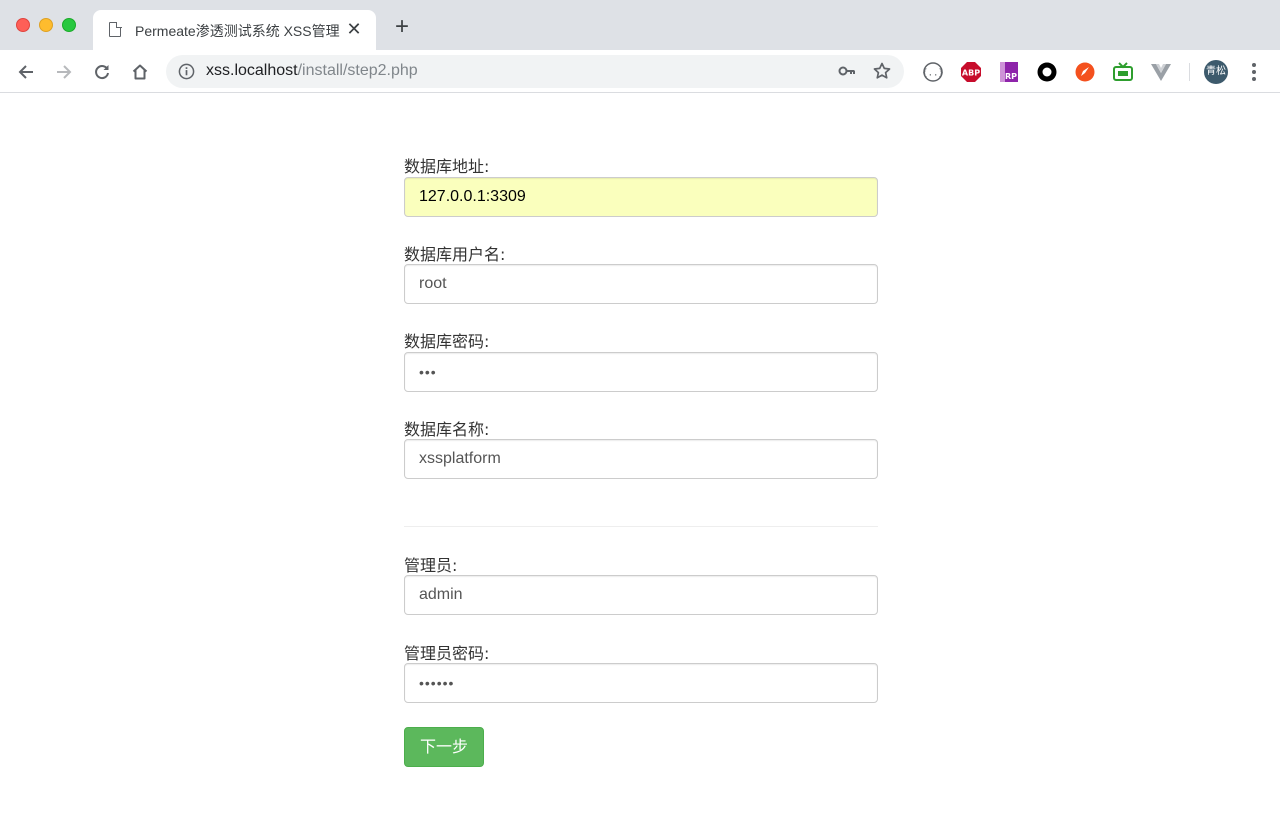 Image resolution: width=1280 pixels, height=824 pixels. Describe the element at coordinates (69, 25) in the screenshot. I see `zoom-window-button` at that location.